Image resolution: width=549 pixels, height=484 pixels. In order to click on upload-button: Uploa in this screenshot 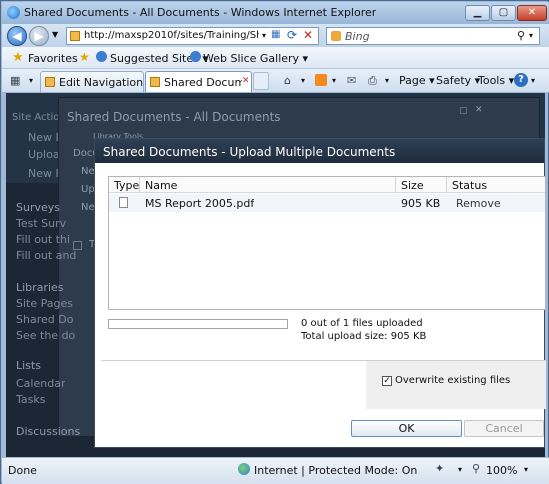, I will do `click(44, 154)`.